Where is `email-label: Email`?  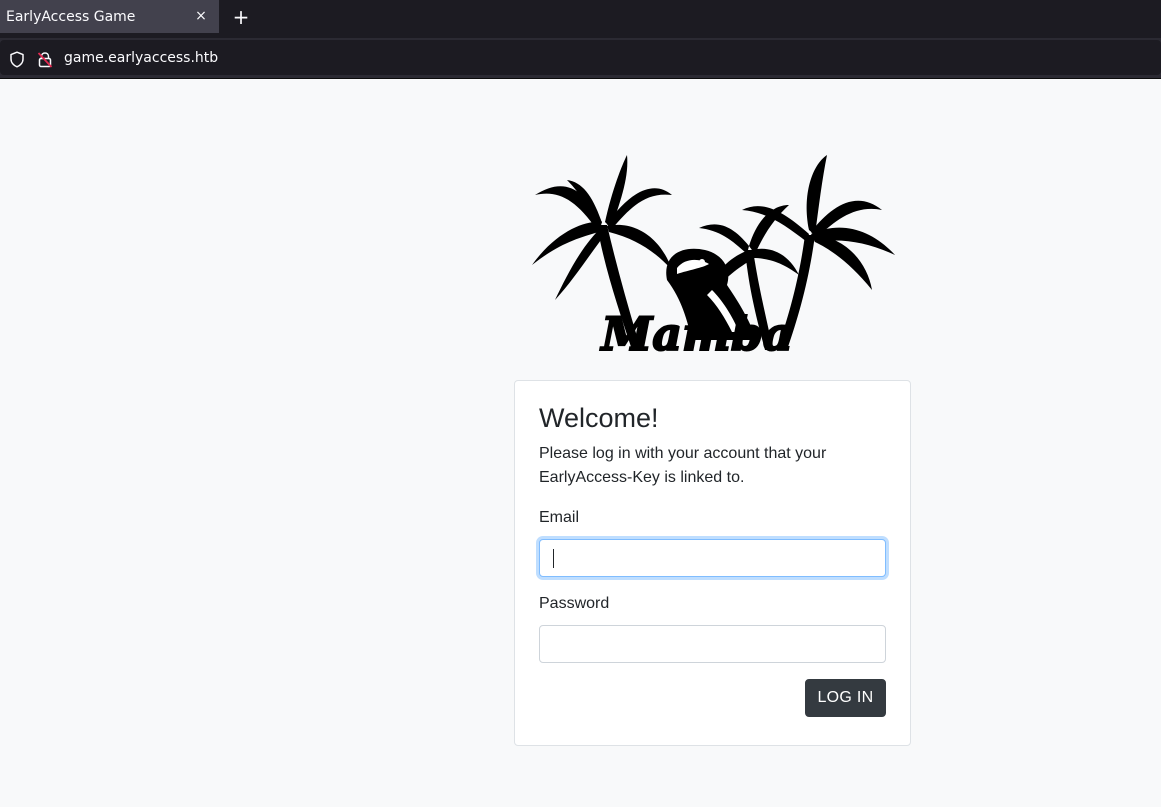
email-label: Email is located at coordinates (559, 517).